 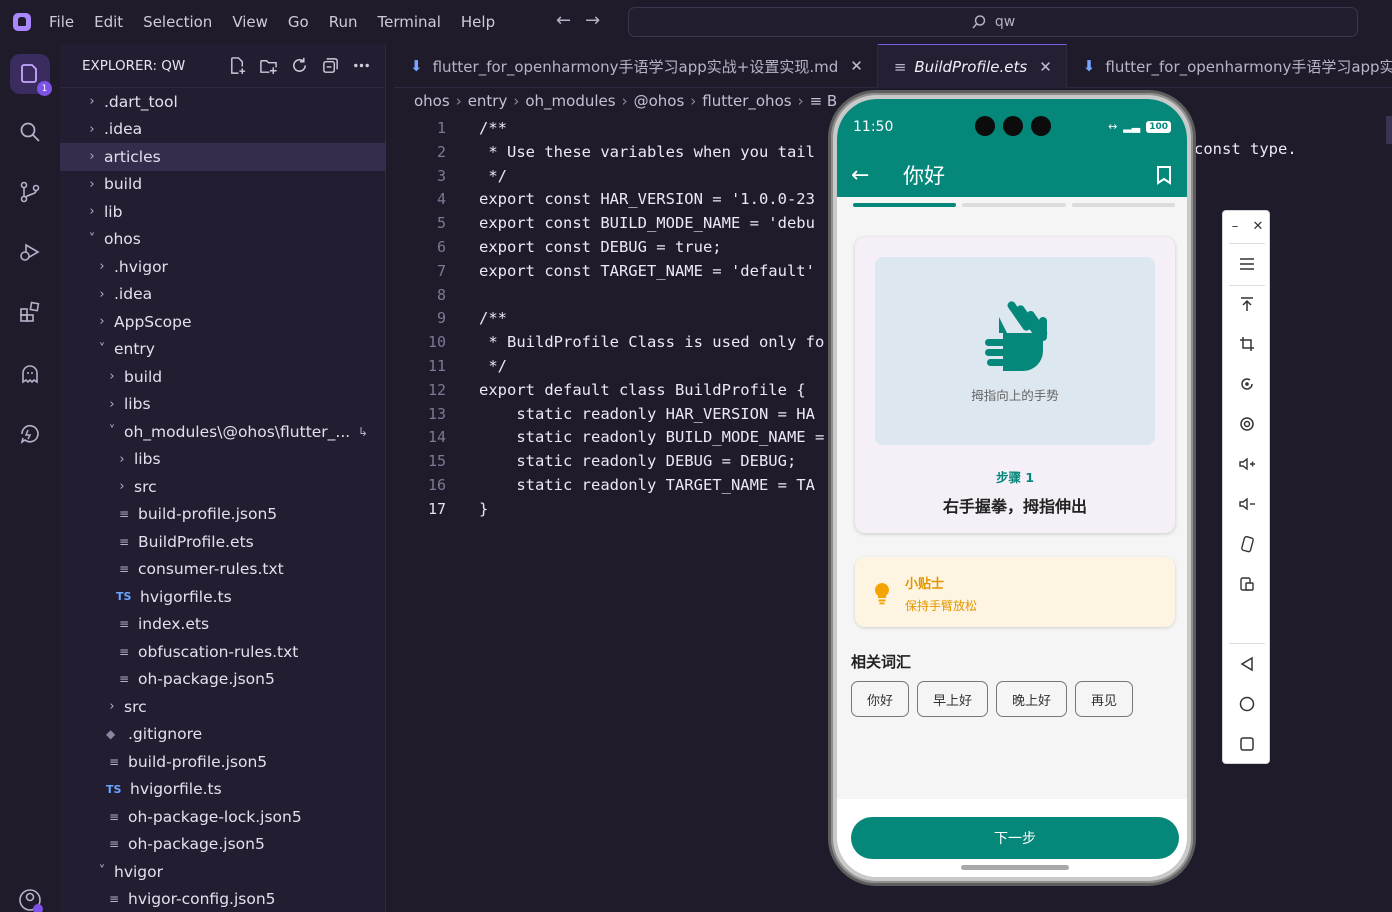 What do you see at coordinates (1247, 344) in the screenshot?
I see `crop-icon` at bounding box center [1247, 344].